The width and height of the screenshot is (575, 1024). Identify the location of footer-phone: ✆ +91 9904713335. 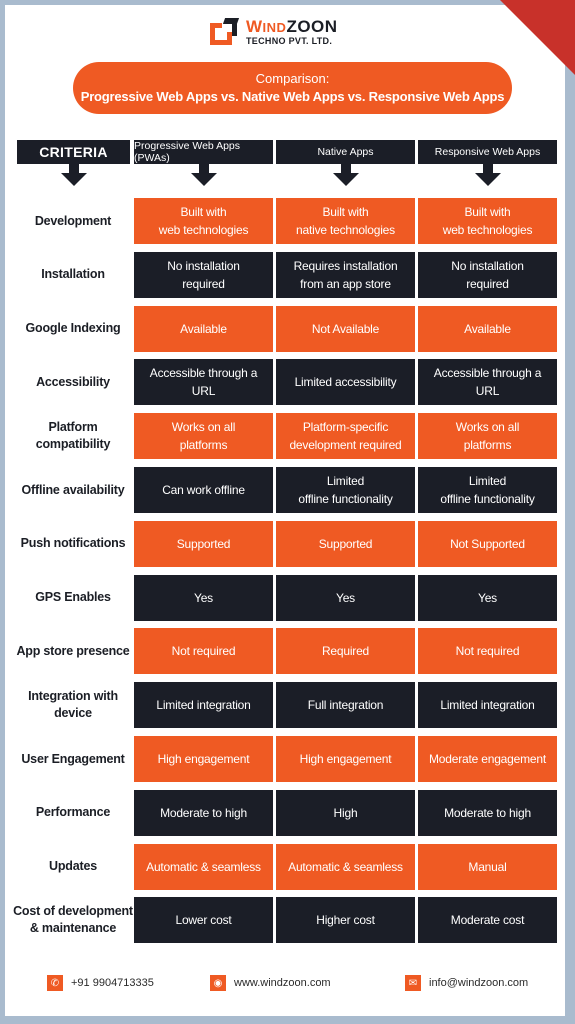
(100, 983).